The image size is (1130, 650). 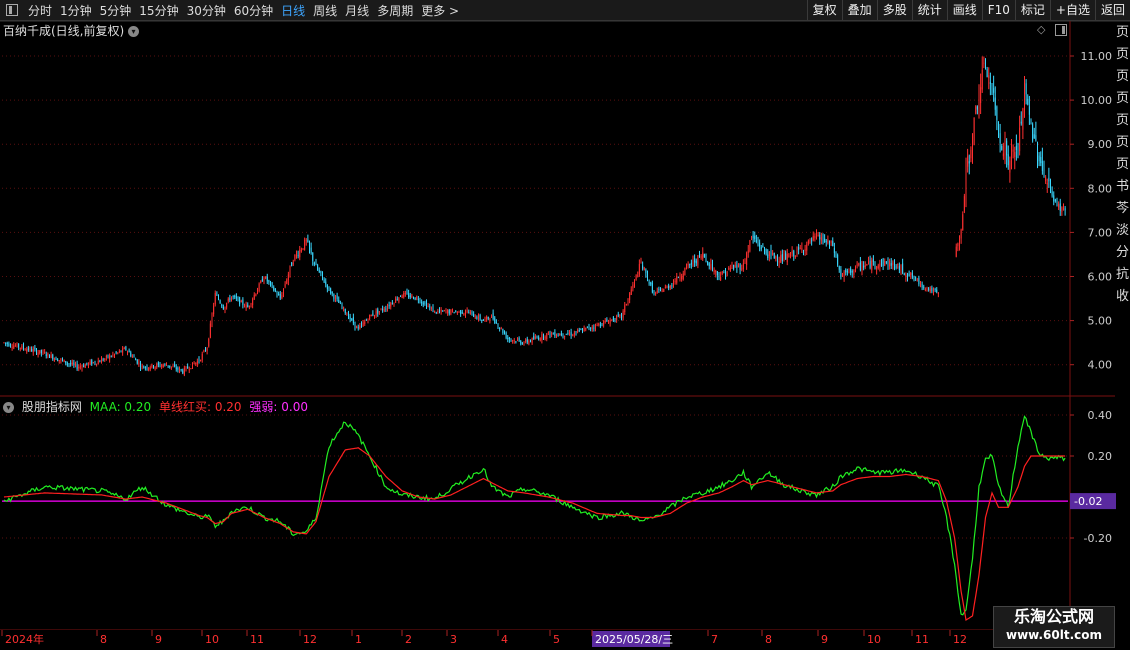 I want to click on main-y-label: 6.00, so click(x=1100, y=277).